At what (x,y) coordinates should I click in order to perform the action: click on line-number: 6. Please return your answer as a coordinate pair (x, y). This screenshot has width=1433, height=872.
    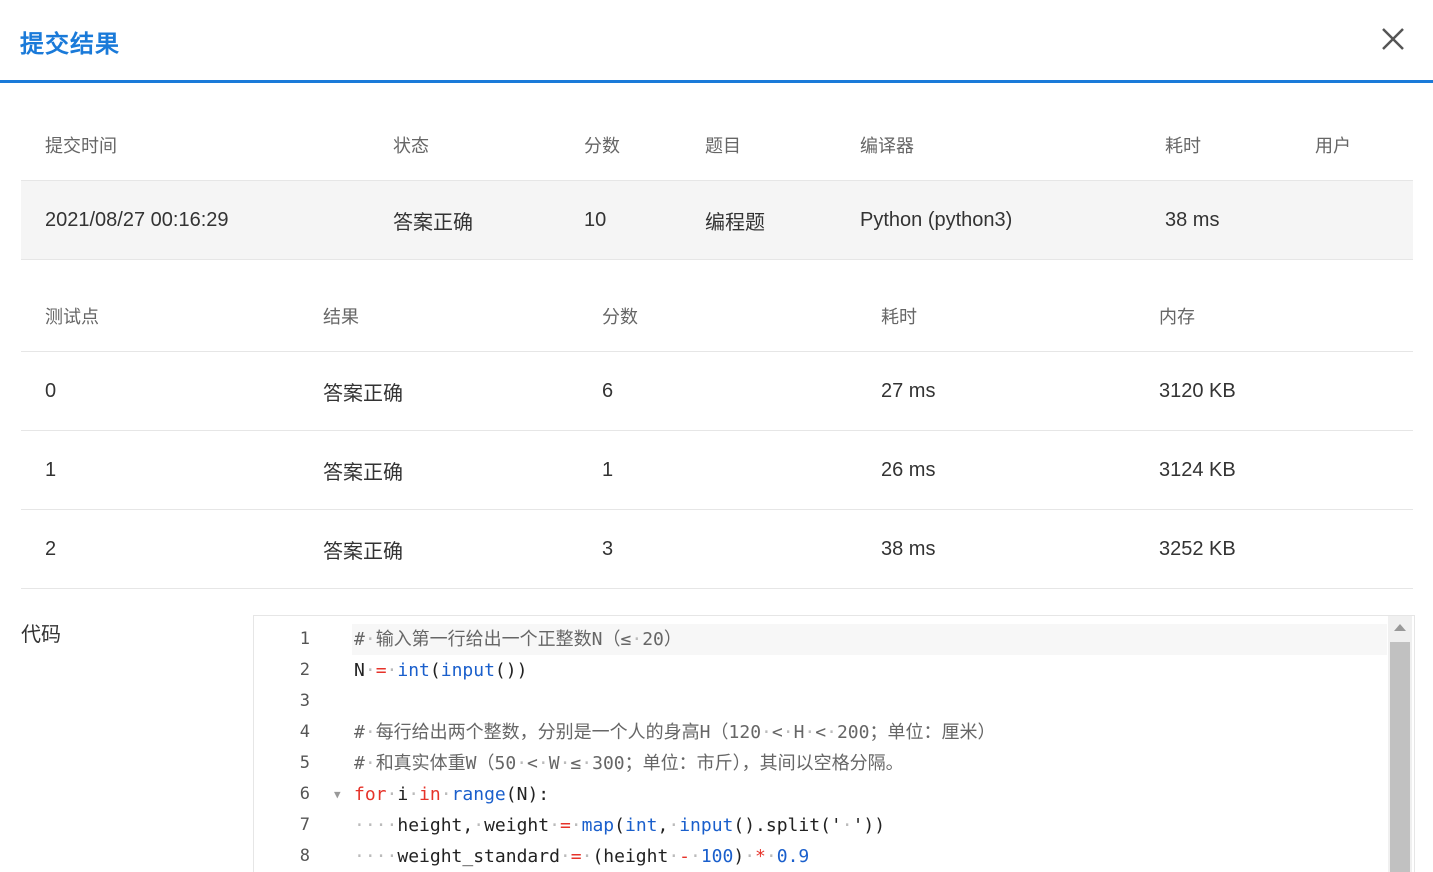
    Looking at the image, I should click on (304, 794).